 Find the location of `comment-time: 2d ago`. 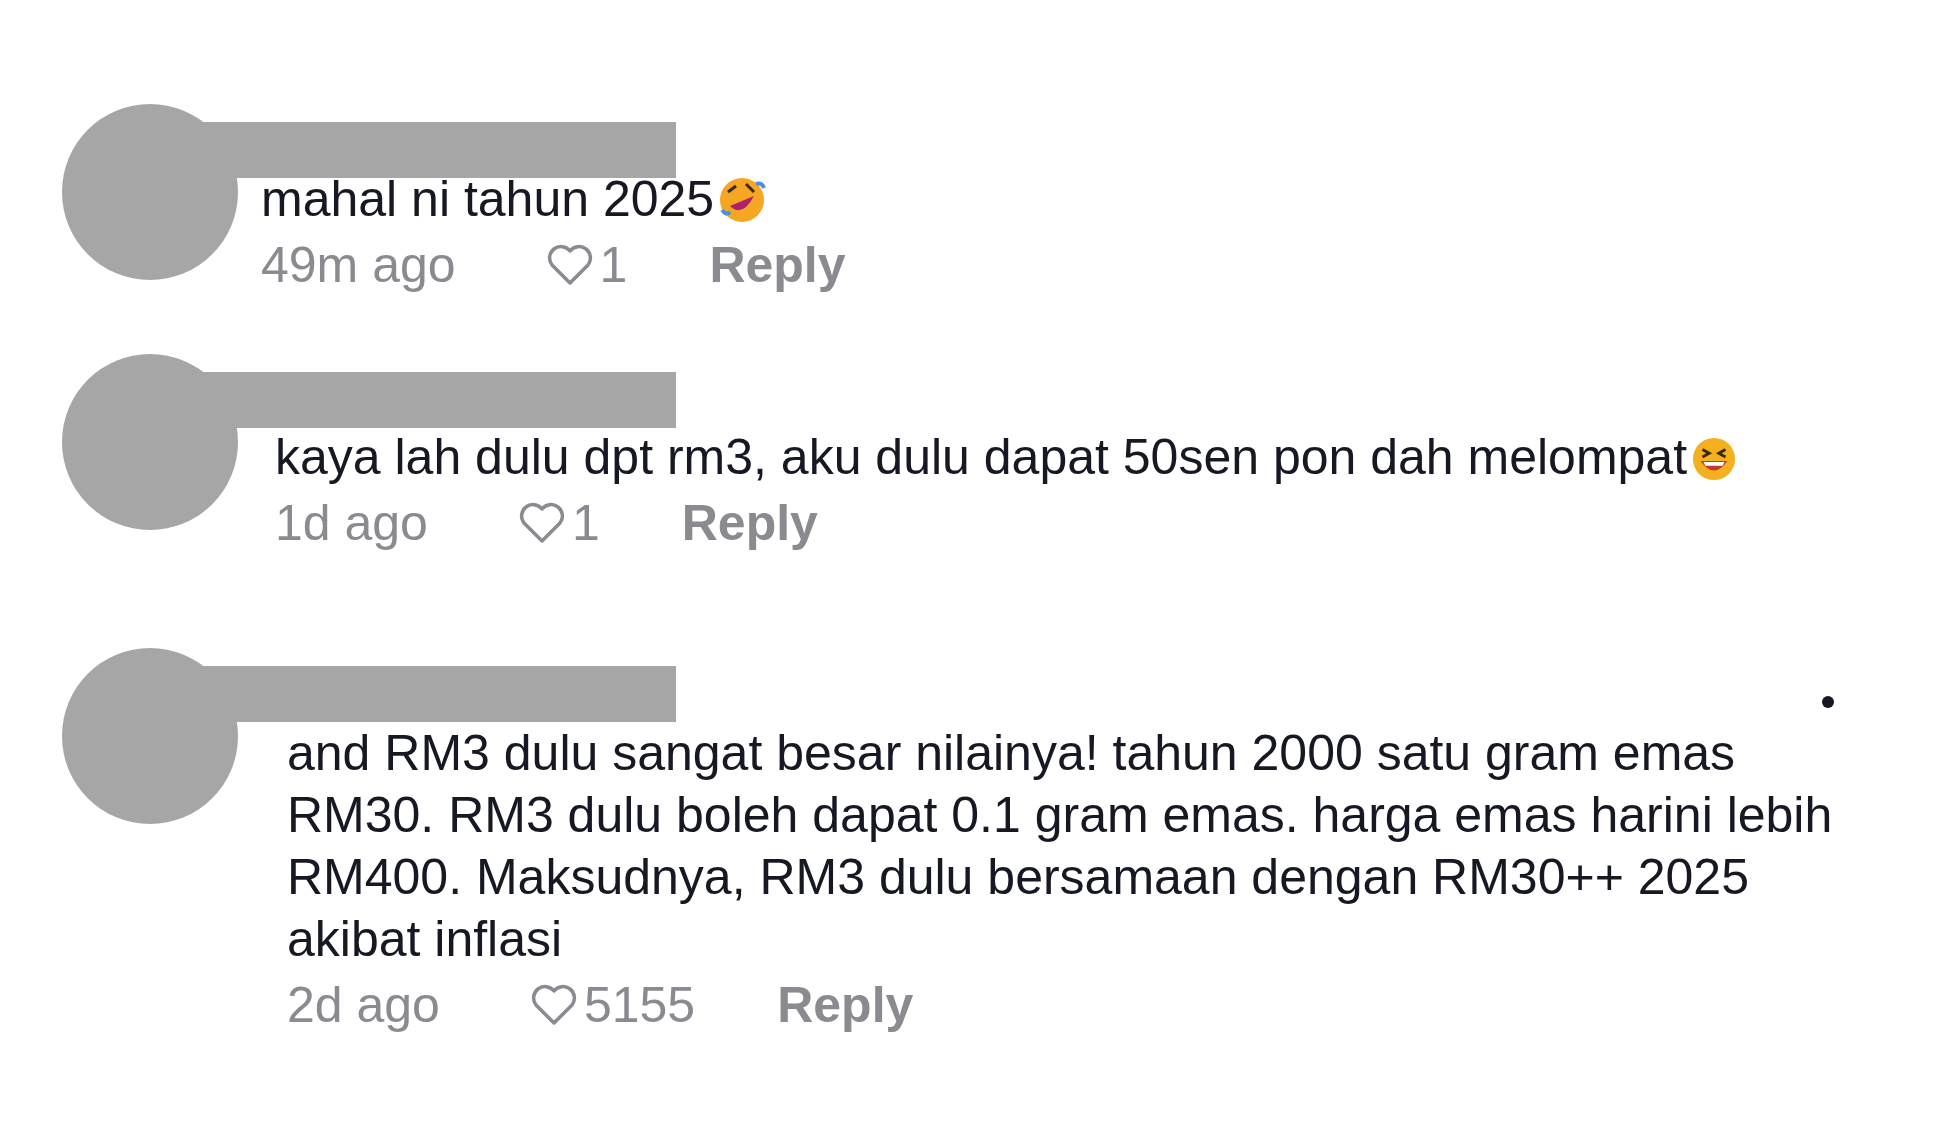

comment-time: 2d ago is located at coordinates (363, 1005).